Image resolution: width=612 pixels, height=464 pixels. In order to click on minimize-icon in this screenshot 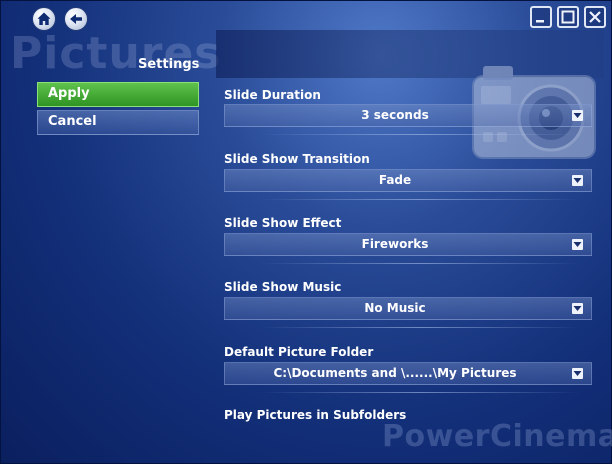, I will do `click(540, 21)`.